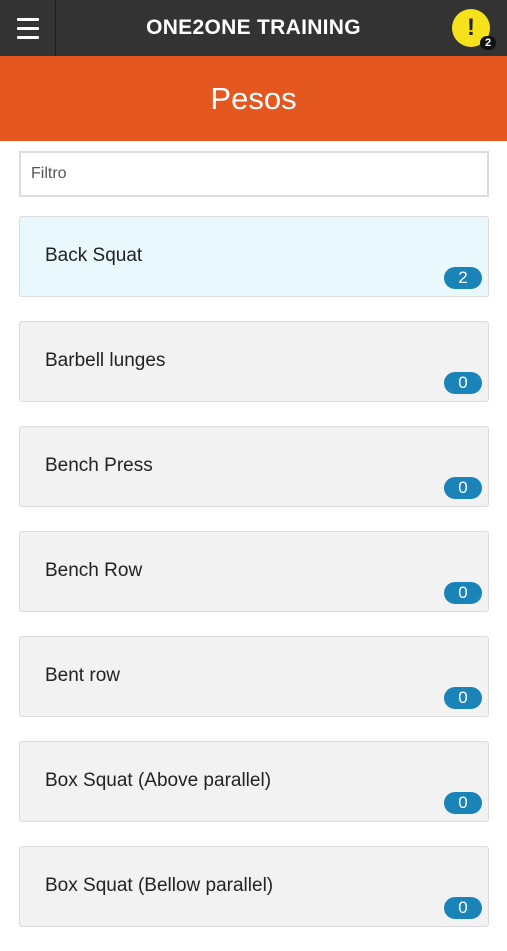 The height and width of the screenshot is (951, 507). What do you see at coordinates (254, 361) in the screenshot?
I see `list-item: Barbell lunges 0` at bounding box center [254, 361].